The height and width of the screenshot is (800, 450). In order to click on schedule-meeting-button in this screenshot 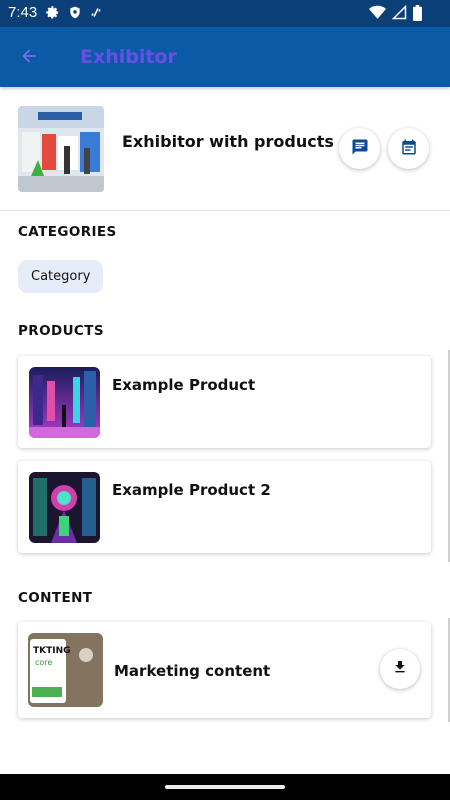, I will do `click(408, 148)`.